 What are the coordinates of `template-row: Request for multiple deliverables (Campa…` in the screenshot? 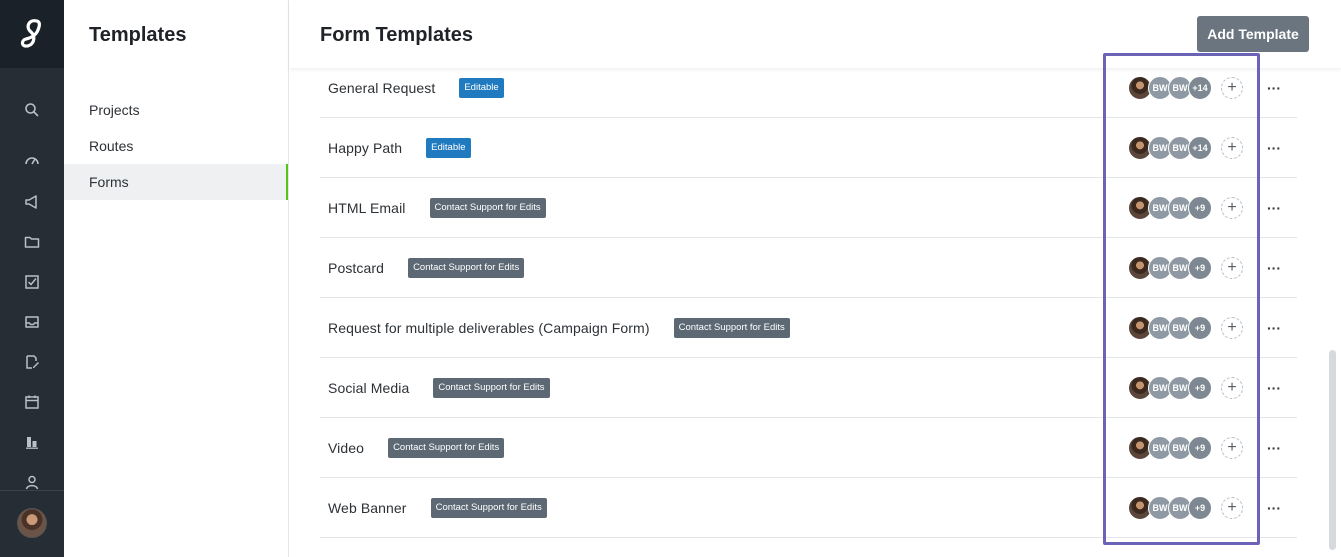 It's located at (808, 328).